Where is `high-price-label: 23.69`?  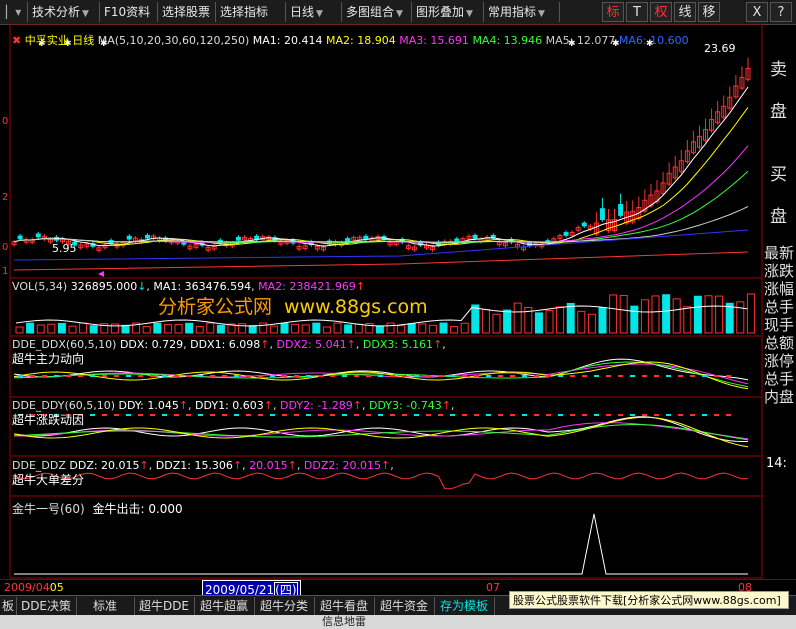 high-price-label: 23.69 is located at coordinates (720, 48).